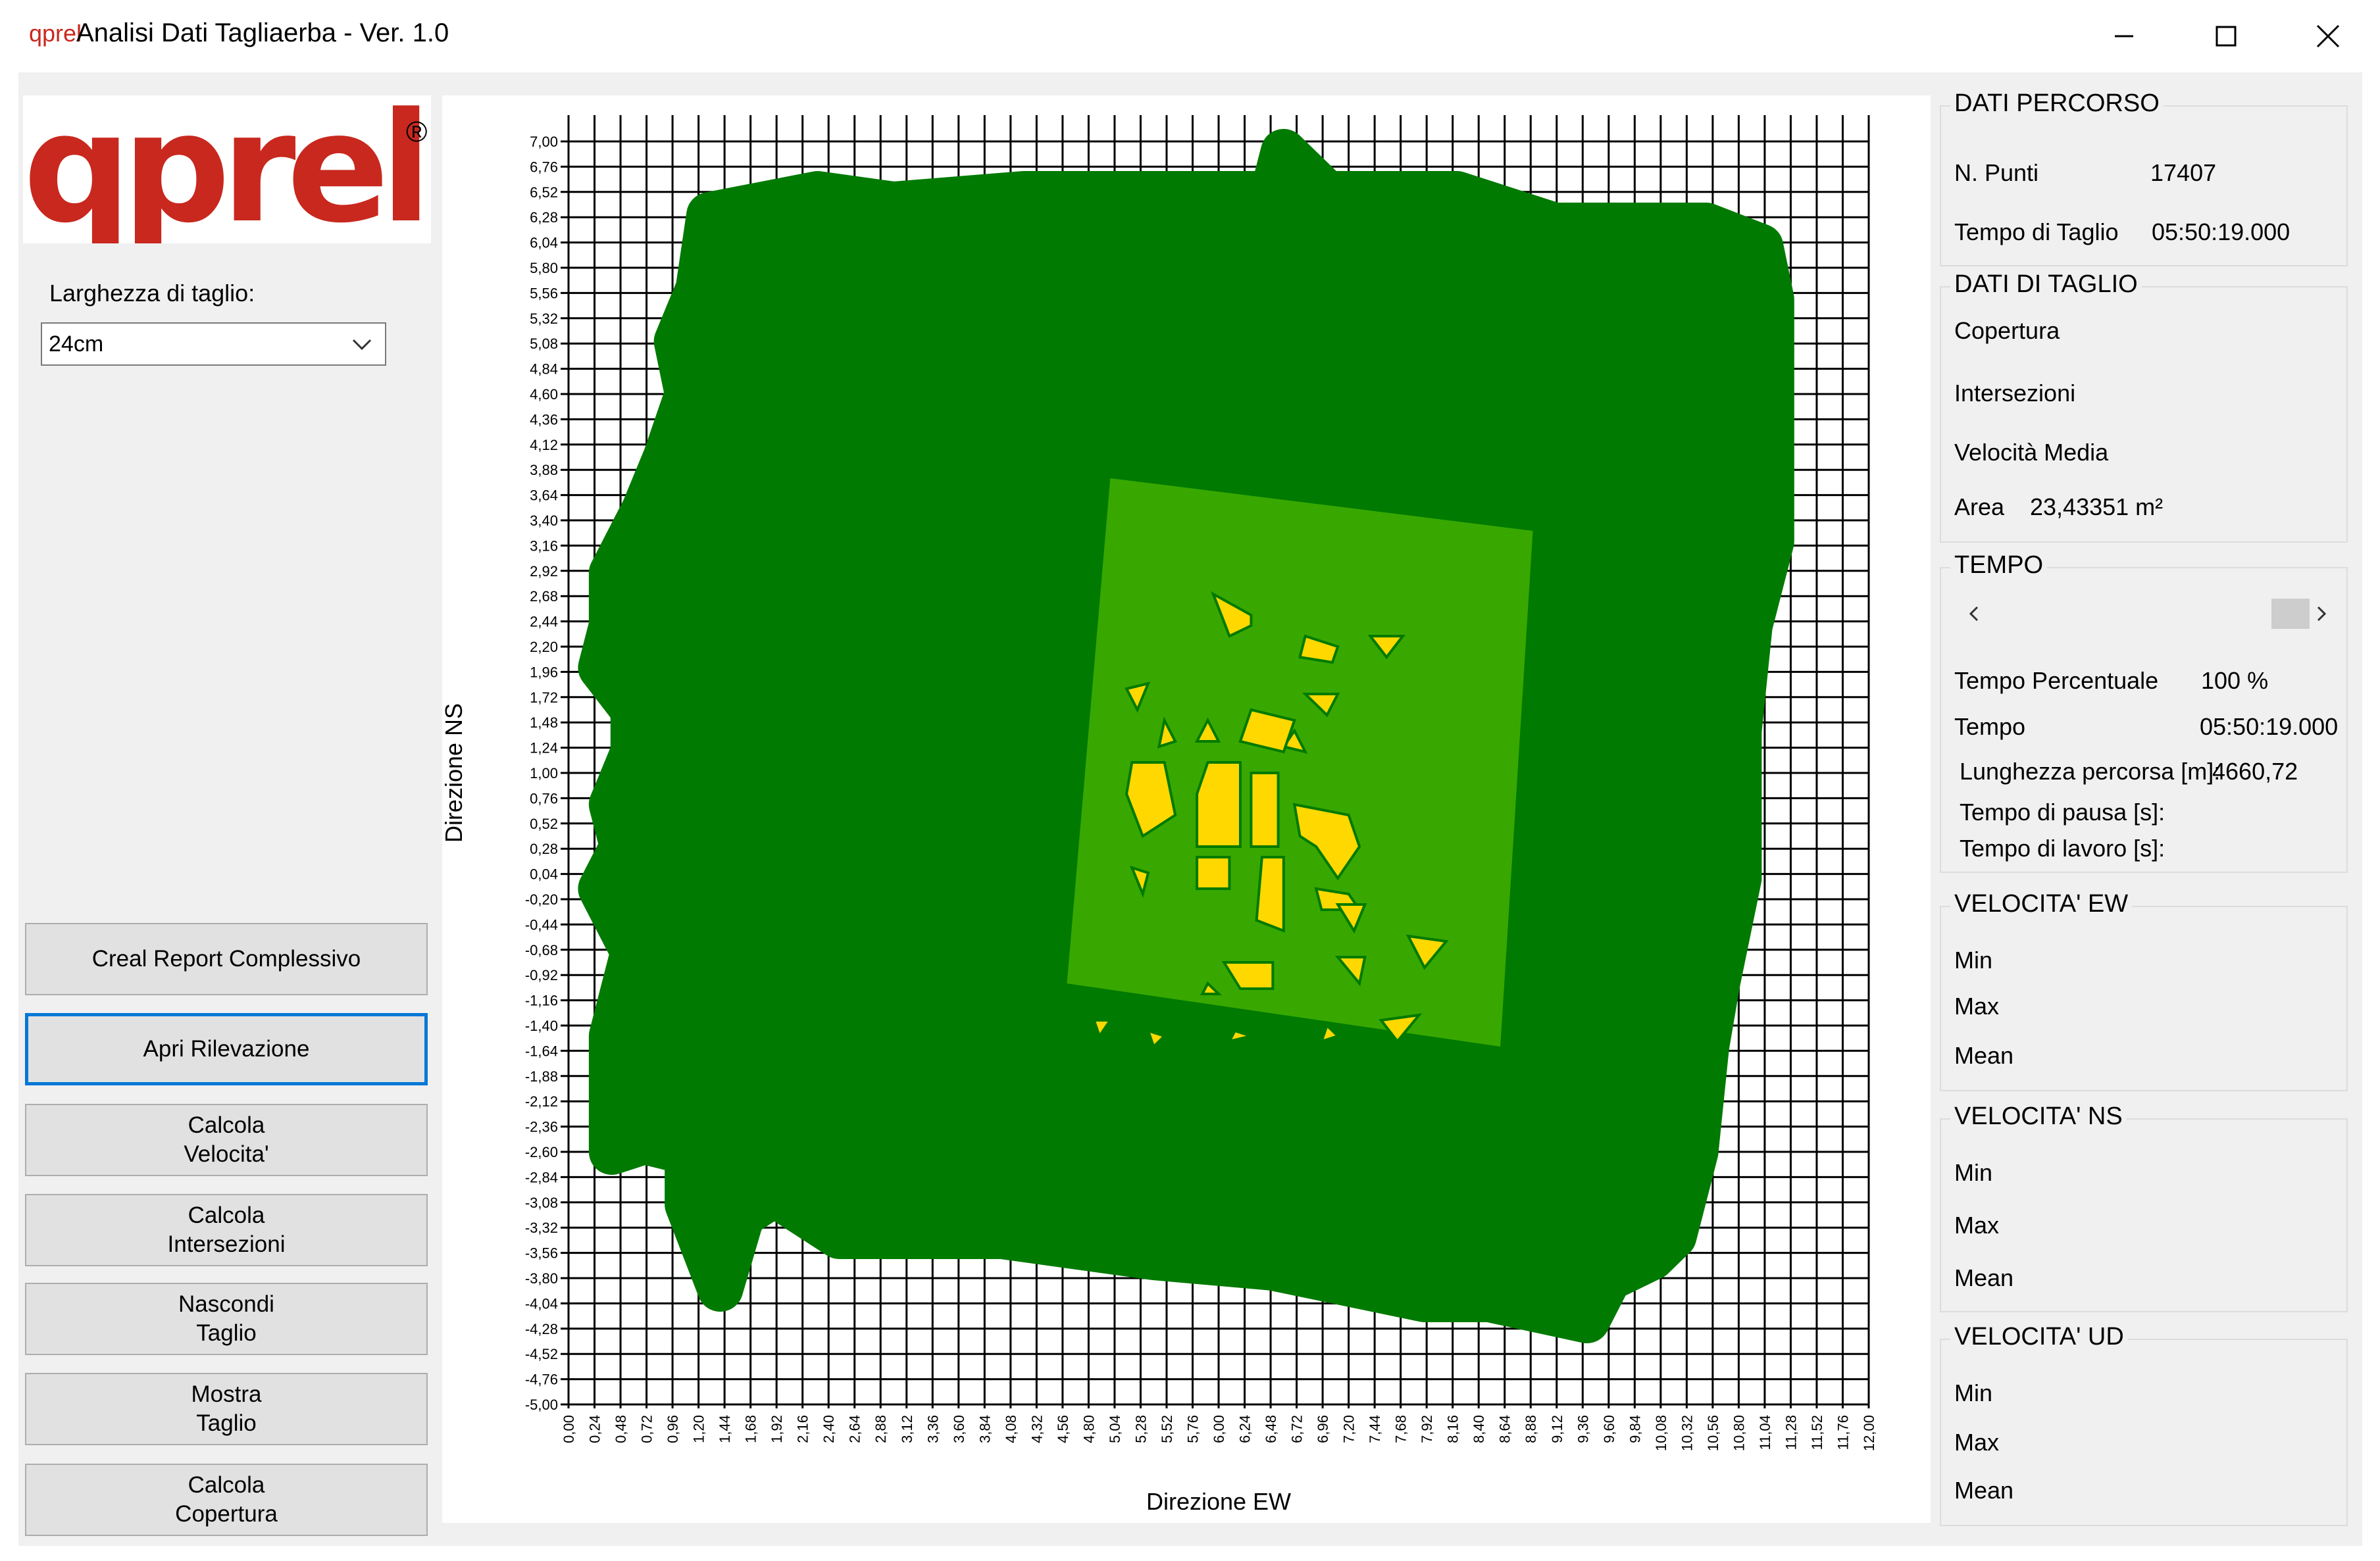  Describe the element at coordinates (541, 1203) in the screenshot. I see `y-tick-label: -3,08` at that location.